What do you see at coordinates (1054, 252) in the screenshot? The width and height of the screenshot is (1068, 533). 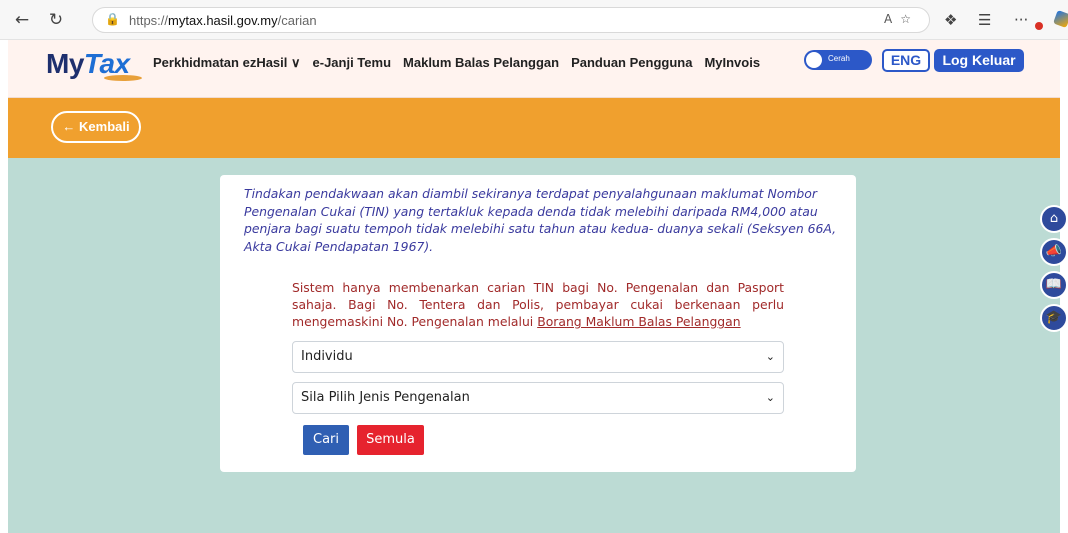 I see `megaphone-icon: 📣` at bounding box center [1054, 252].